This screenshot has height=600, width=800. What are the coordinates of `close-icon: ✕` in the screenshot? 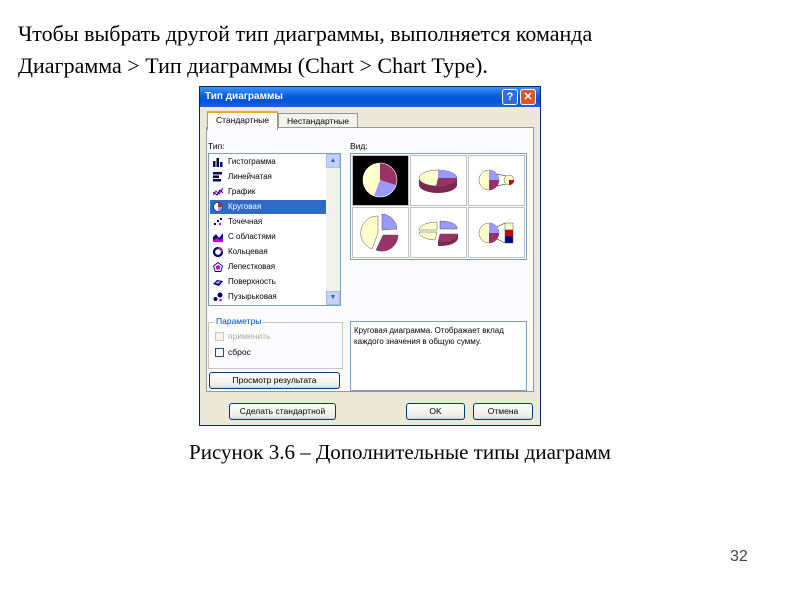 It's located at (528, 97).